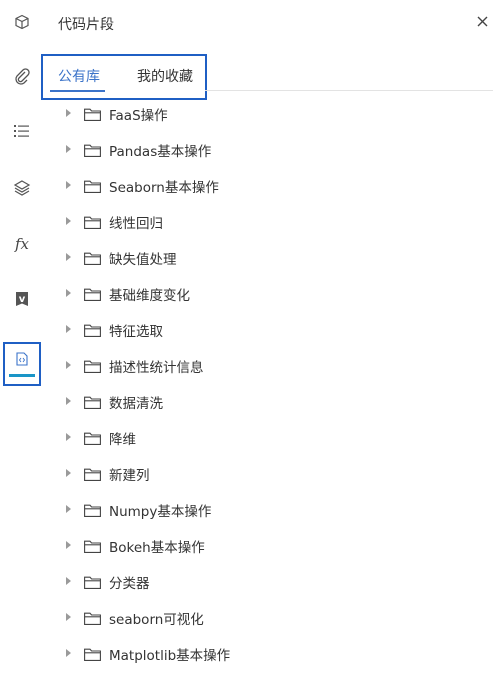  What do you see at coordinates (264, 581) in the screenshot?
I see `folder-row: 分类器` at bounding box center [264, 581].